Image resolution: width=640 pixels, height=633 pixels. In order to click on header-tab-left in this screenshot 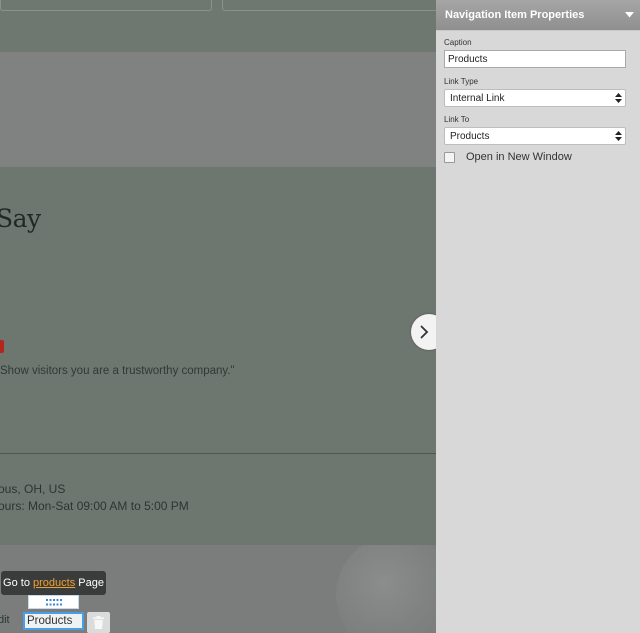, I will do `click(106, 5)`.